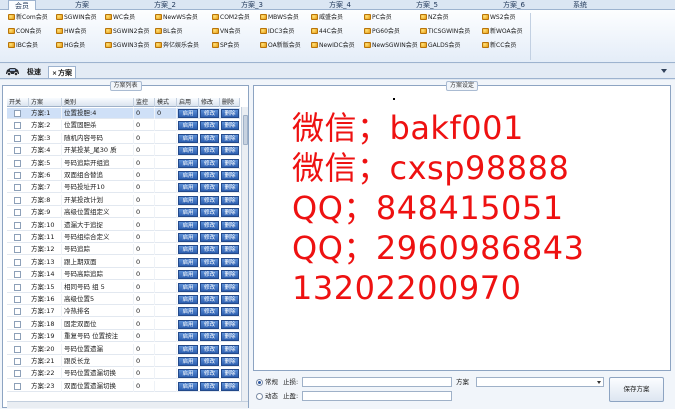 This screenshot has width=675, height=409. What do you see at coordinates (82, 5) in the screenshot?
I see `ribbon-tab-1: 方案` at bounding box center [82, 5].